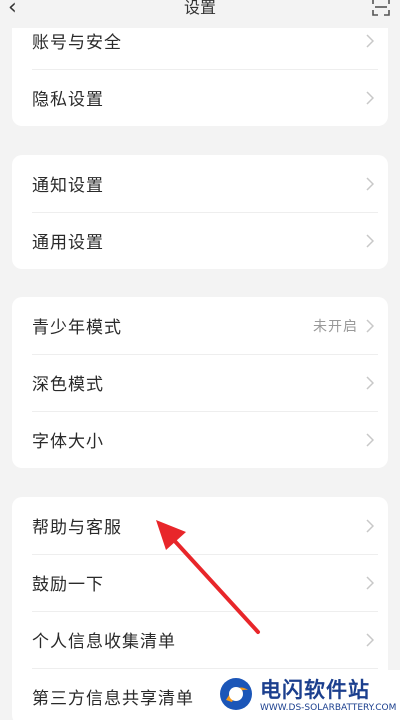 Image resolution: width=400 pixels, height=720 pixels. What do you see at coordinates (200, 183) in the screenshot?
I see `notification-settings-row: 通知设置` at bounding box center [200, 183].